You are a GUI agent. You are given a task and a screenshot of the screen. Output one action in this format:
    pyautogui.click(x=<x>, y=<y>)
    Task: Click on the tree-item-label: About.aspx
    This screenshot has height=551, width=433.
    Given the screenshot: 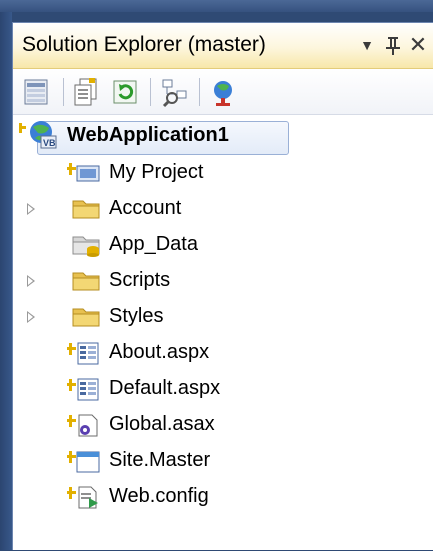 What is the action you would take?
    pyautogui.click(x=159, y=352)
    